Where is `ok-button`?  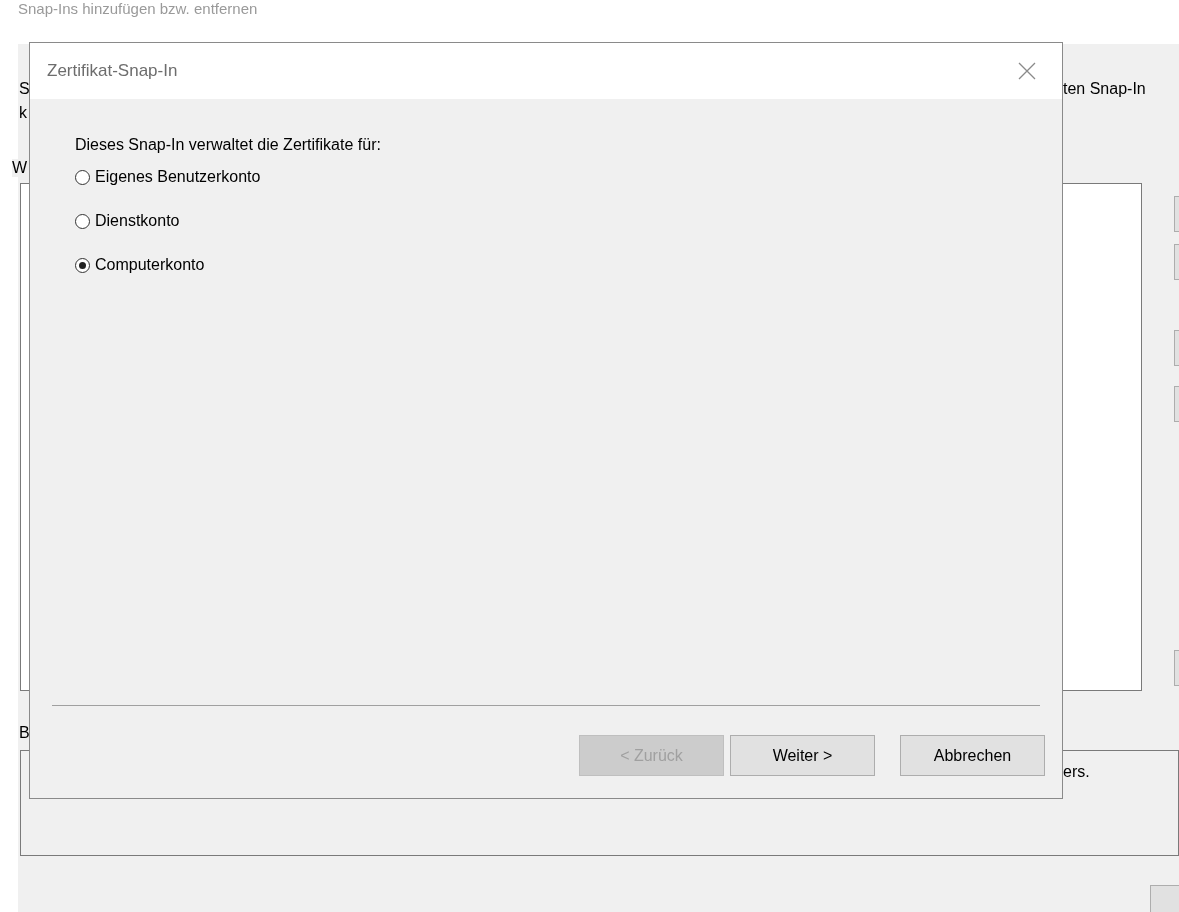 ok-button is located at coordinates (1164, 898).